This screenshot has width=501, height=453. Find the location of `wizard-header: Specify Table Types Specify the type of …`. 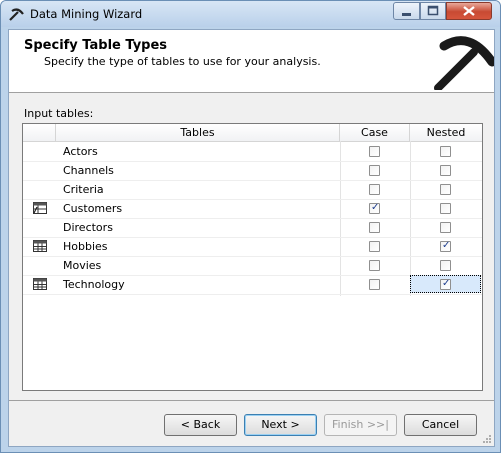

wizard-header: Specify Table Types Specify the type of … is located at coordinates (251, 61).